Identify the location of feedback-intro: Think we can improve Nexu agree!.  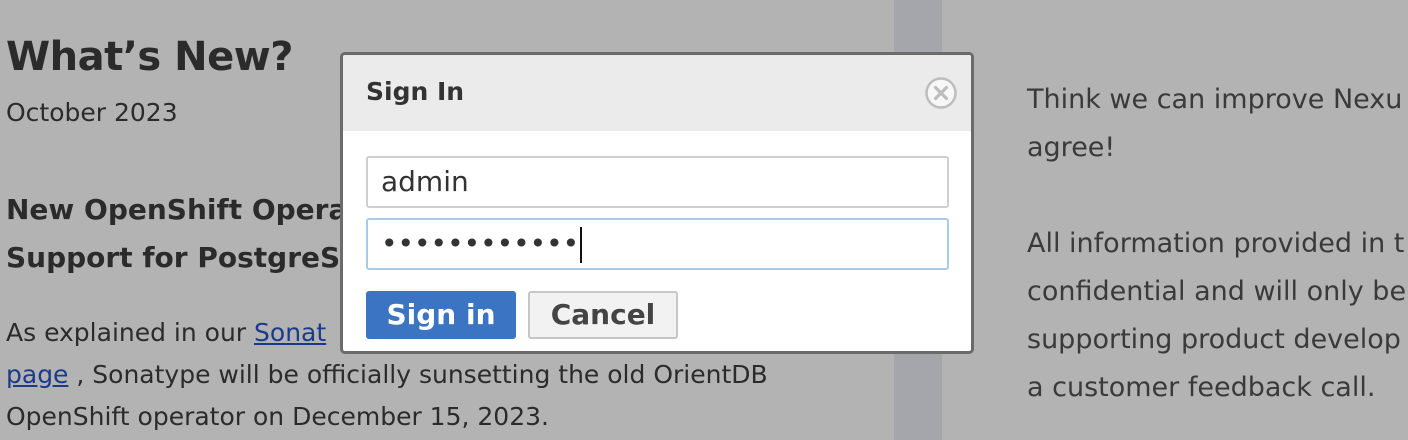
(1217, 124).